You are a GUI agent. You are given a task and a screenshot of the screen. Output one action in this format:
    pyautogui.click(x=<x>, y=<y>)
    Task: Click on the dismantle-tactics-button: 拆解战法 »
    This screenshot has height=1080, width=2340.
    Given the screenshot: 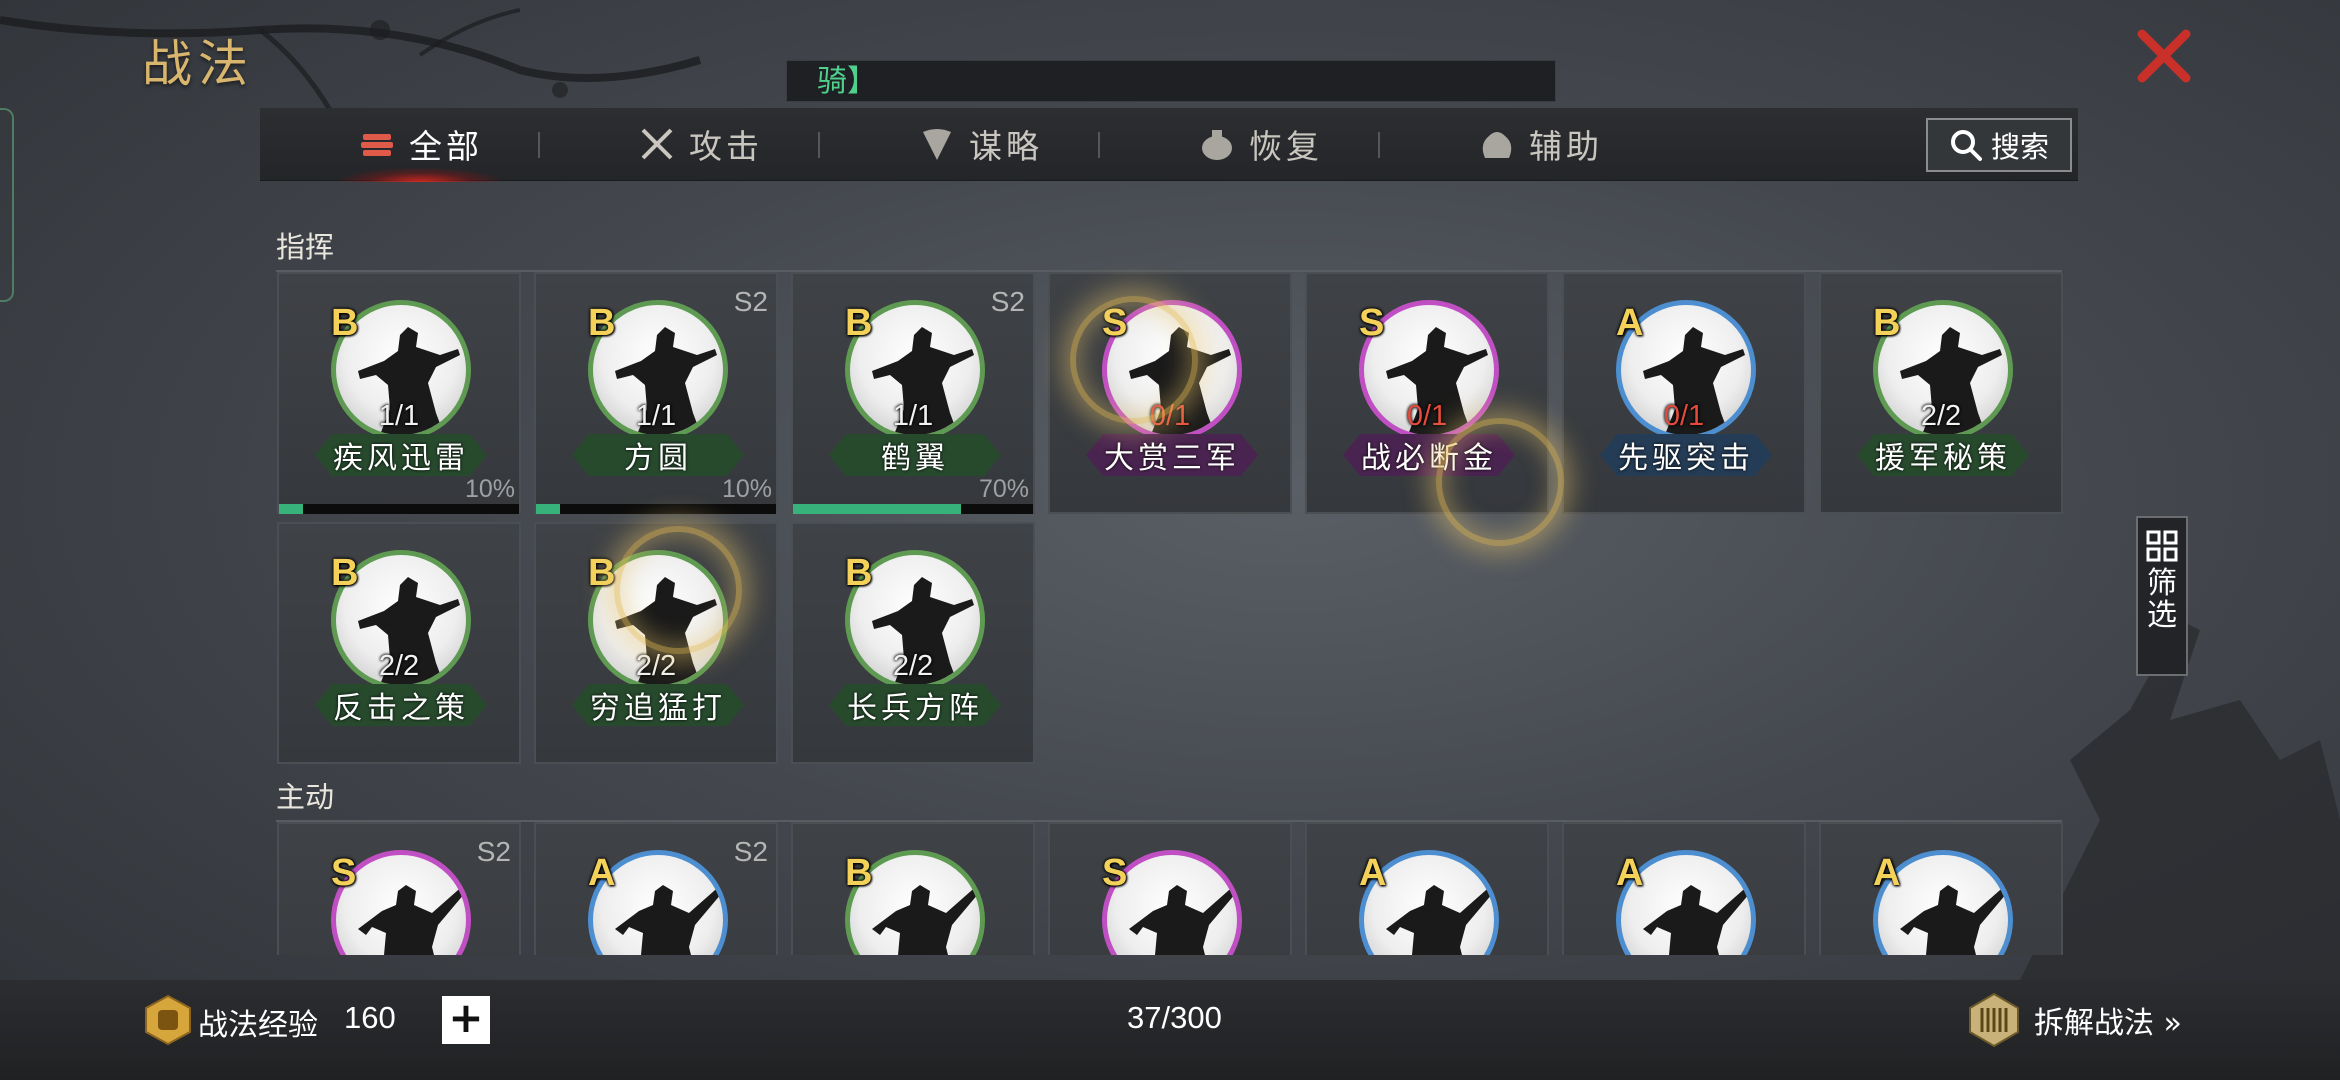 What is the action you would take?
    pyautogui.click(x=2074, y=1020)
    